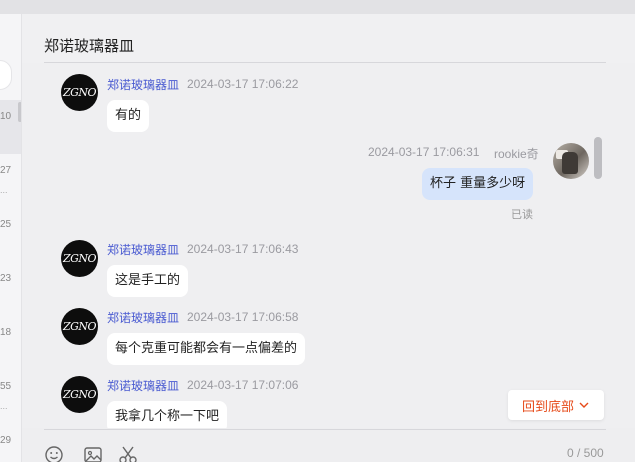  I want to click on my-avatar, so click(571, 161).